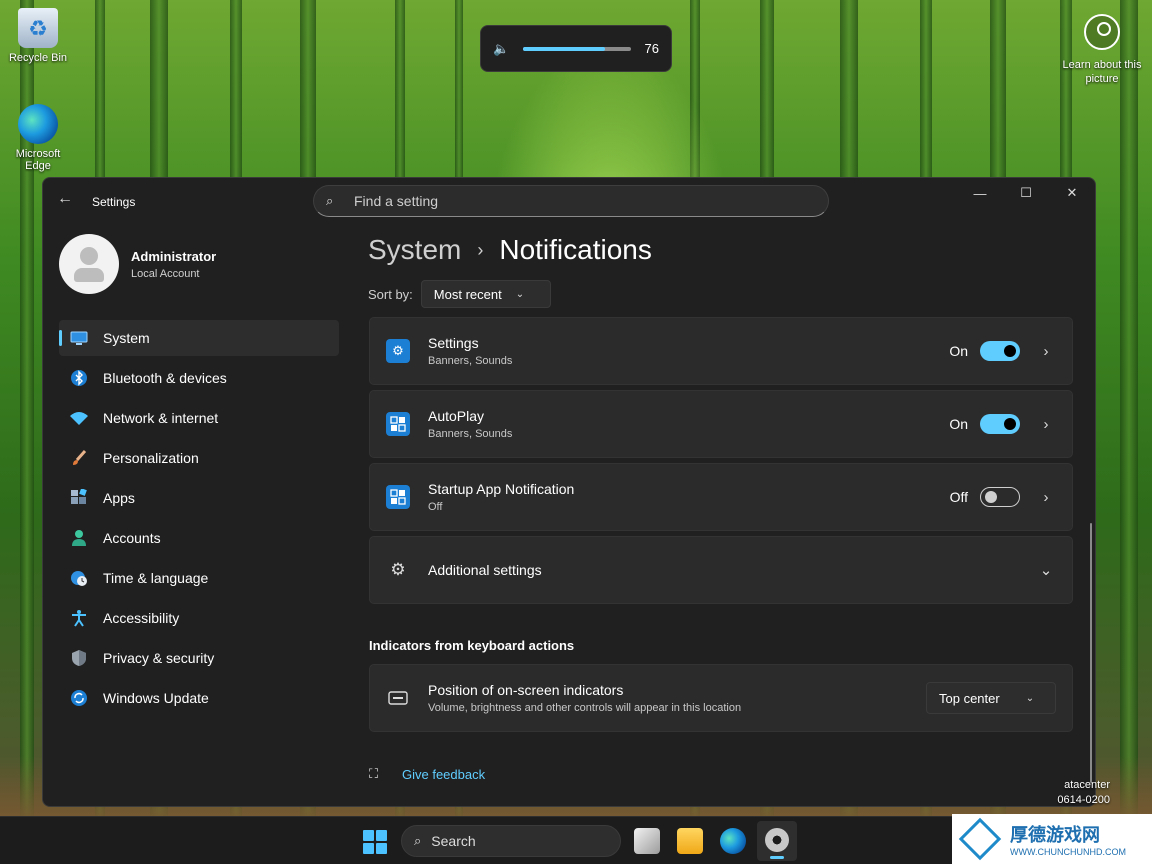 The width and height of the screenshot is (1152, 864). What do you see at coordinates (199, 498) in the screenshot?
I see `sidebar-item-apps: Apps` at bounding box center [199, 498].